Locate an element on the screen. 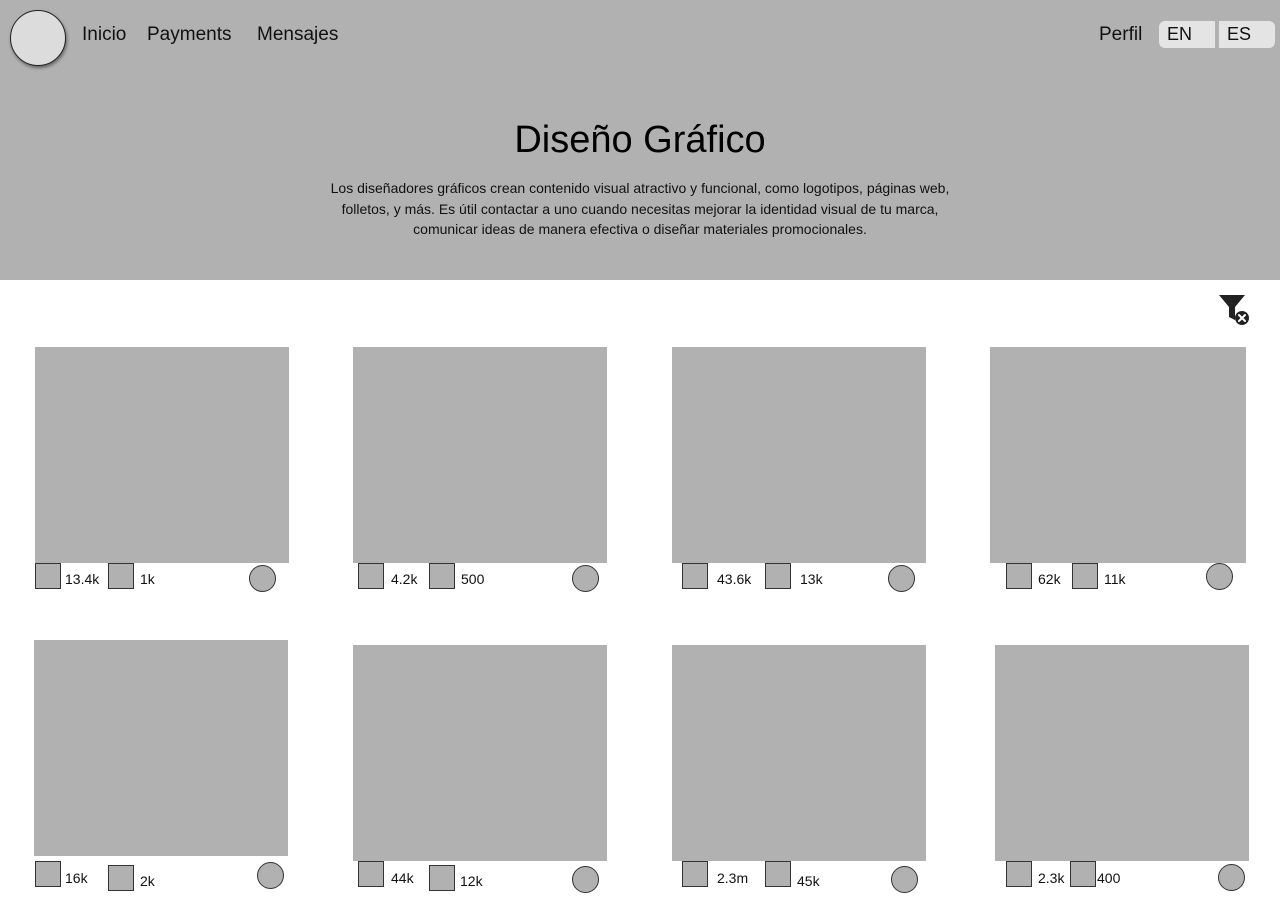 The height and width of the screenshot is (910, 1280). page-title: Diseño Gráfico is located at coordinates (640, 140).